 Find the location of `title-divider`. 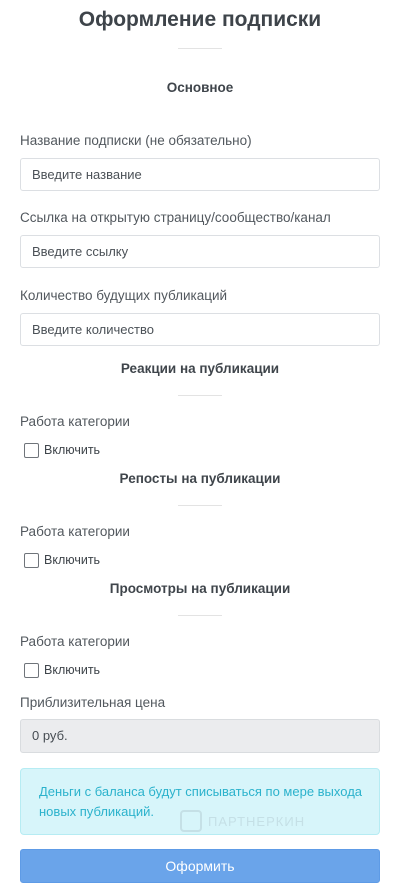

title-divider is located at coordinates (200, 48).